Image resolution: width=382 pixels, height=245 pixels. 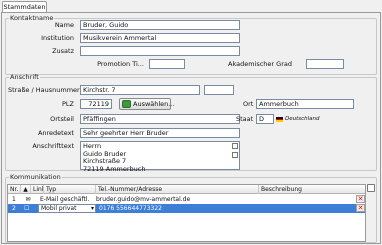 What do you see at coordinates (70, 189) in the screenshot?
I see `col-typ: Typ` at bounding box center [70, 189].